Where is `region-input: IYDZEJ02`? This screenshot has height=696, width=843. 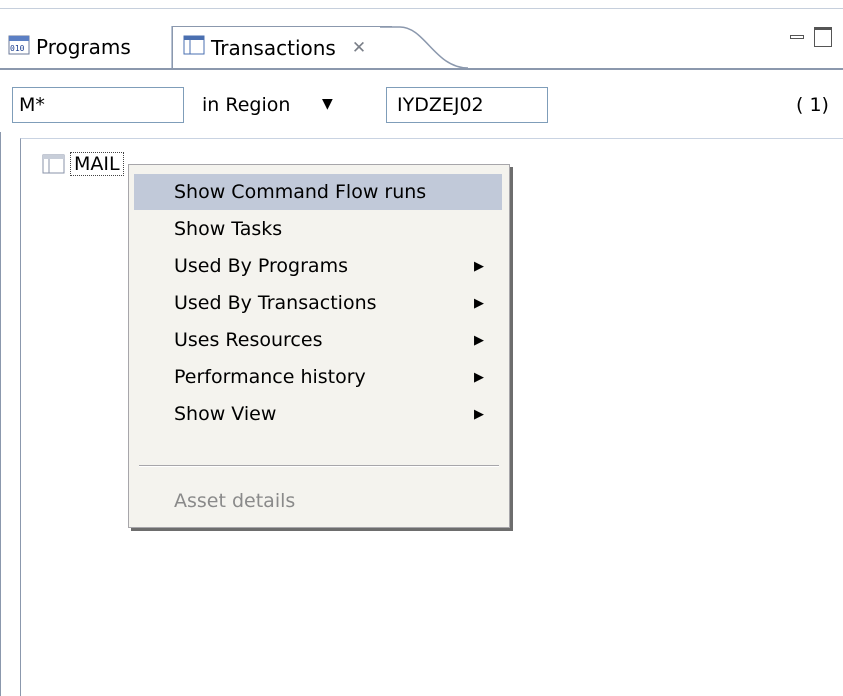
region-input: IYDZEJ02 is located at coordinates (467, 105).